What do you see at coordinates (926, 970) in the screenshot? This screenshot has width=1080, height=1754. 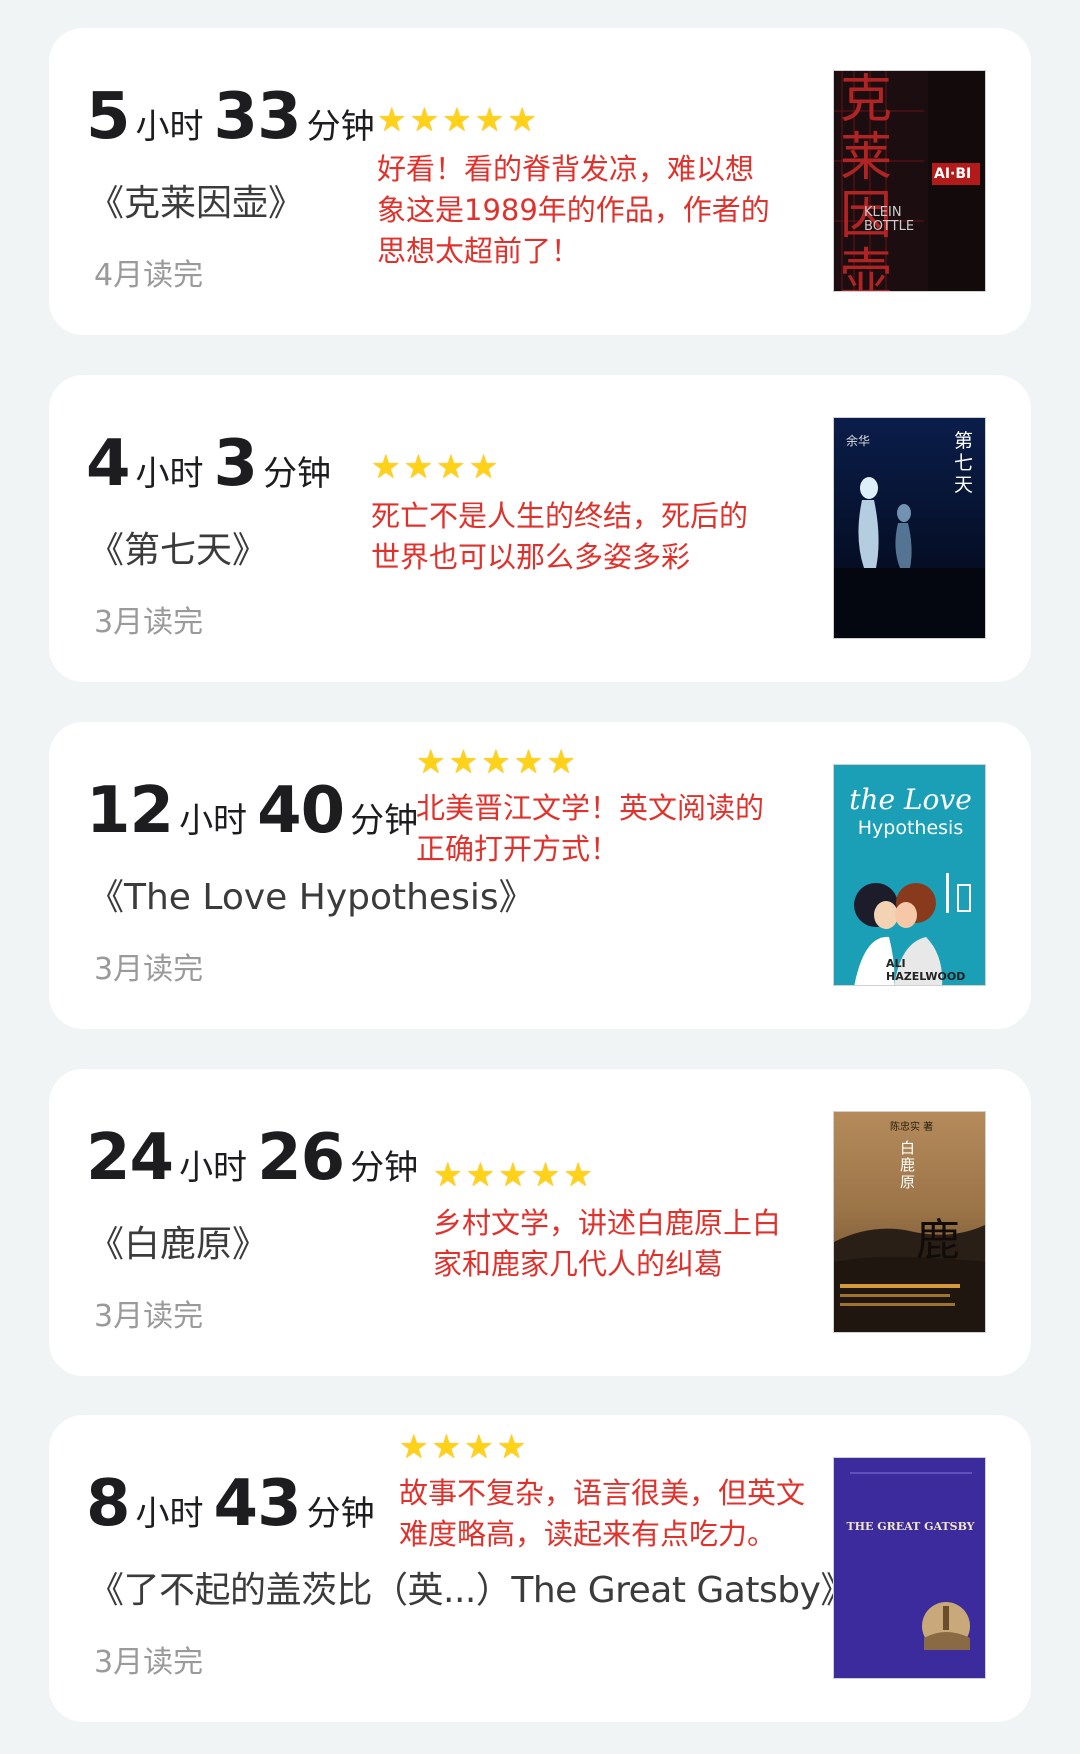 I see `cover-author: ALI HAZELWOOD` at bounding box center [926, 970].